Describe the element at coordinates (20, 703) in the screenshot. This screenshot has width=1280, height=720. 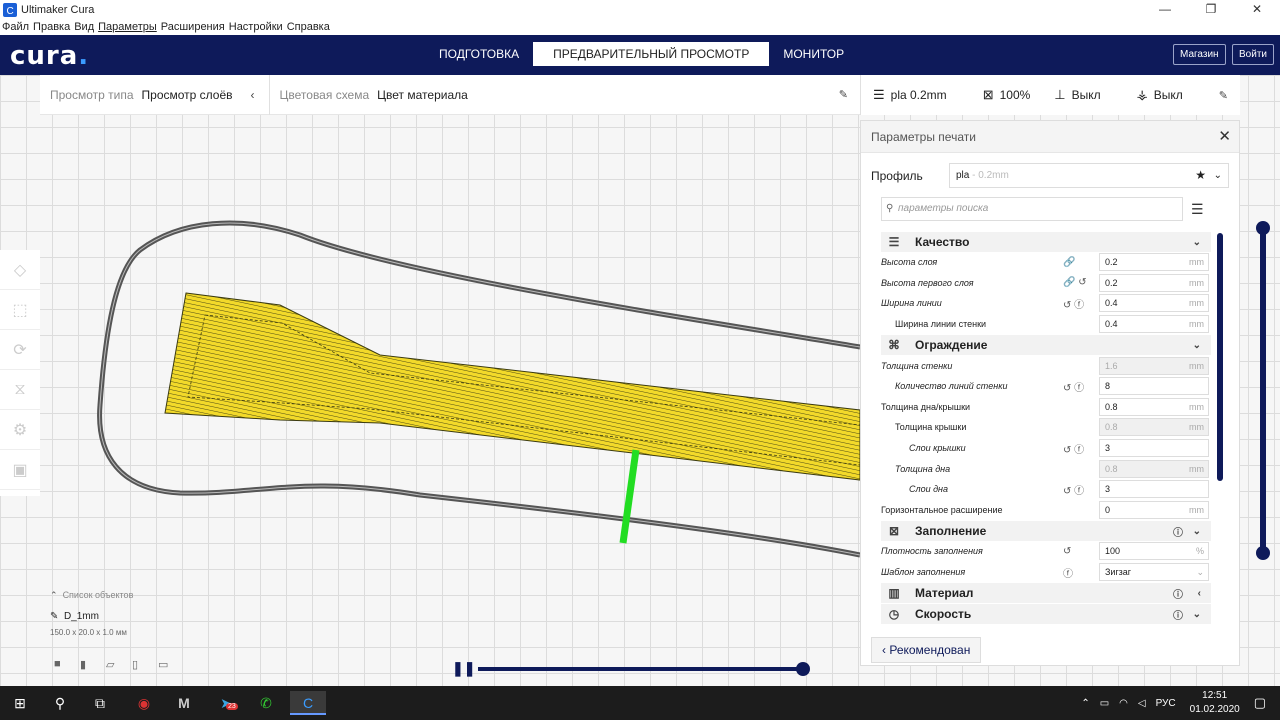
I see `windows-start-icon: ⊞` at that location.